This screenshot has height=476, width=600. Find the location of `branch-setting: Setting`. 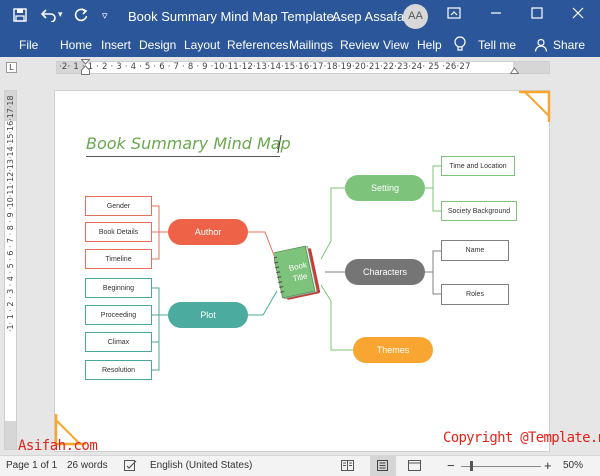

branch-setting: Setting is located at coordinates (385, 188).